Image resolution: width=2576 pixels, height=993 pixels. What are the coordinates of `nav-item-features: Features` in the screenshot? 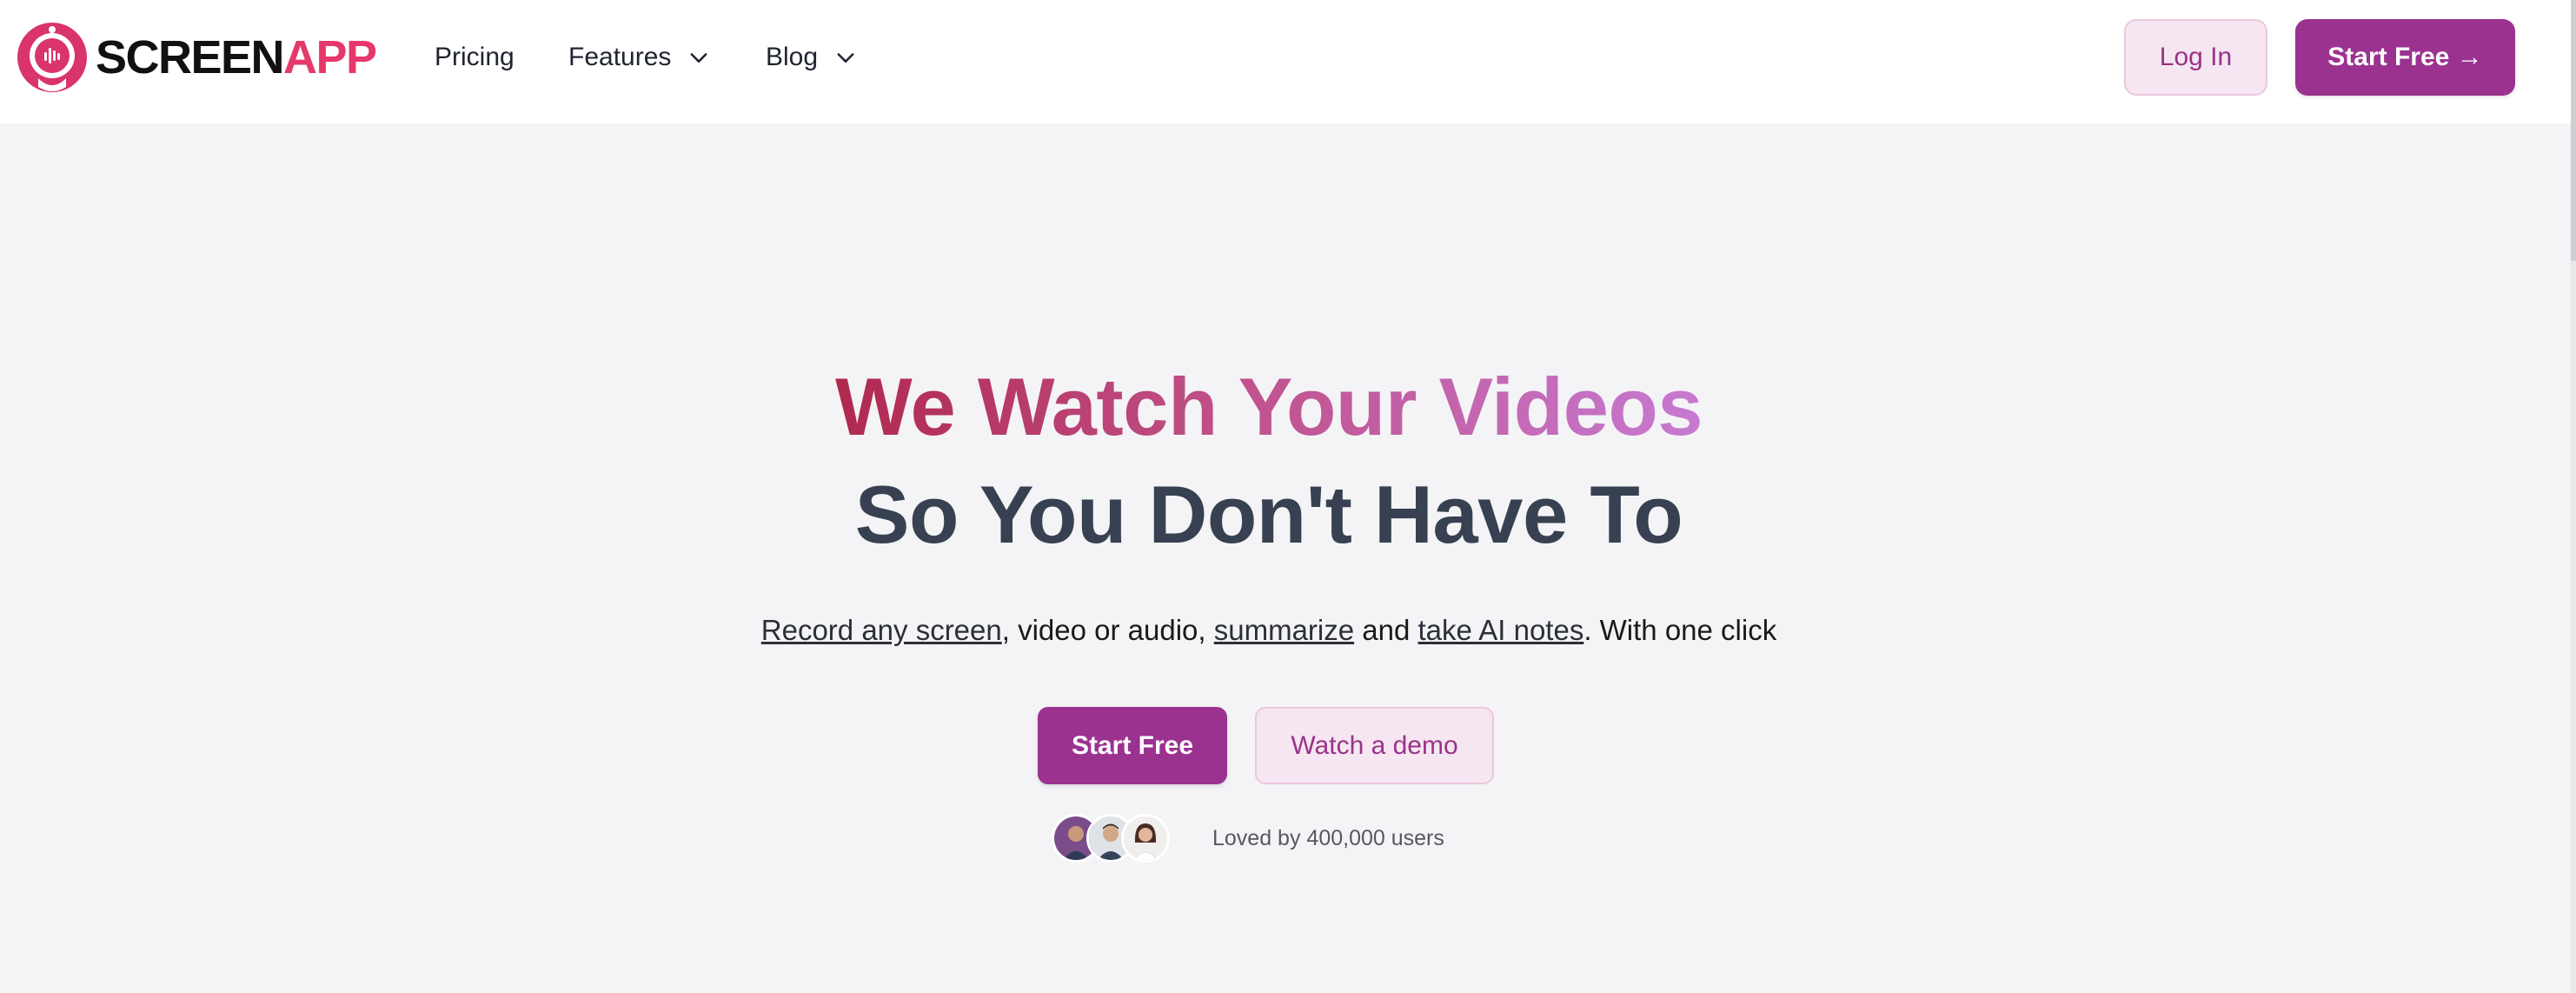 It's located at (639, 58).